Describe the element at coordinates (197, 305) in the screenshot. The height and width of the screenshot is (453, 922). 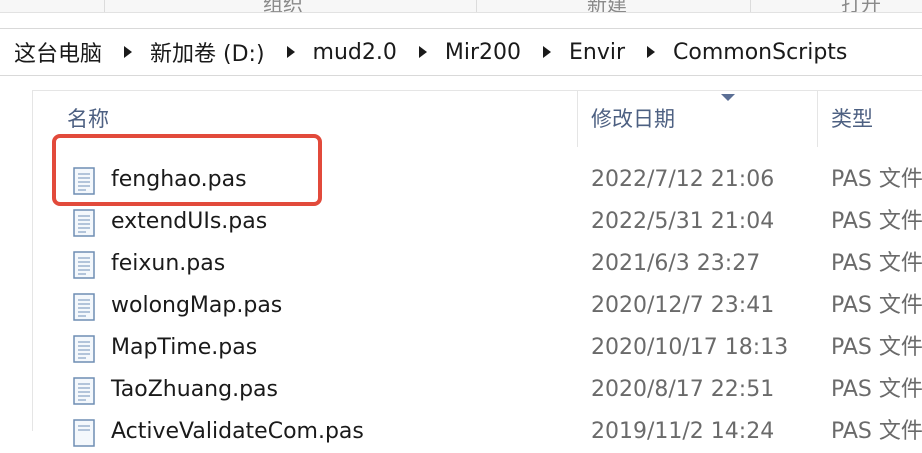
I see `file-name: wolongMap.pas` at that location.